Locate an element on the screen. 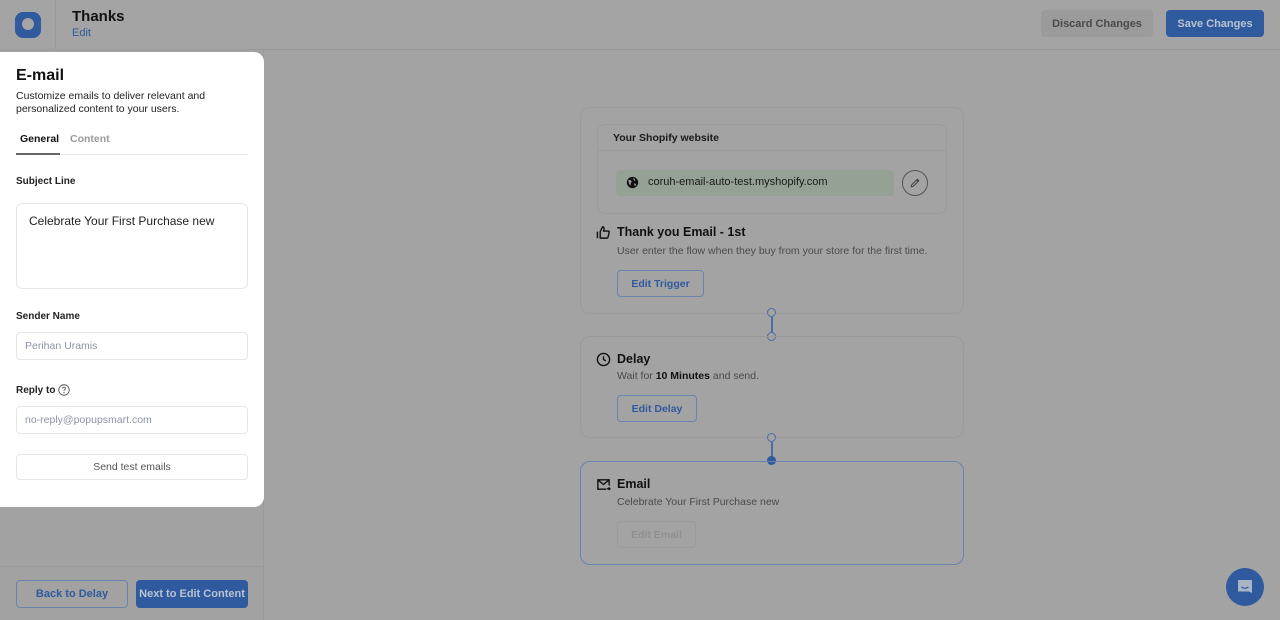  page-title: Thanks is located at coordinates (98, 16).